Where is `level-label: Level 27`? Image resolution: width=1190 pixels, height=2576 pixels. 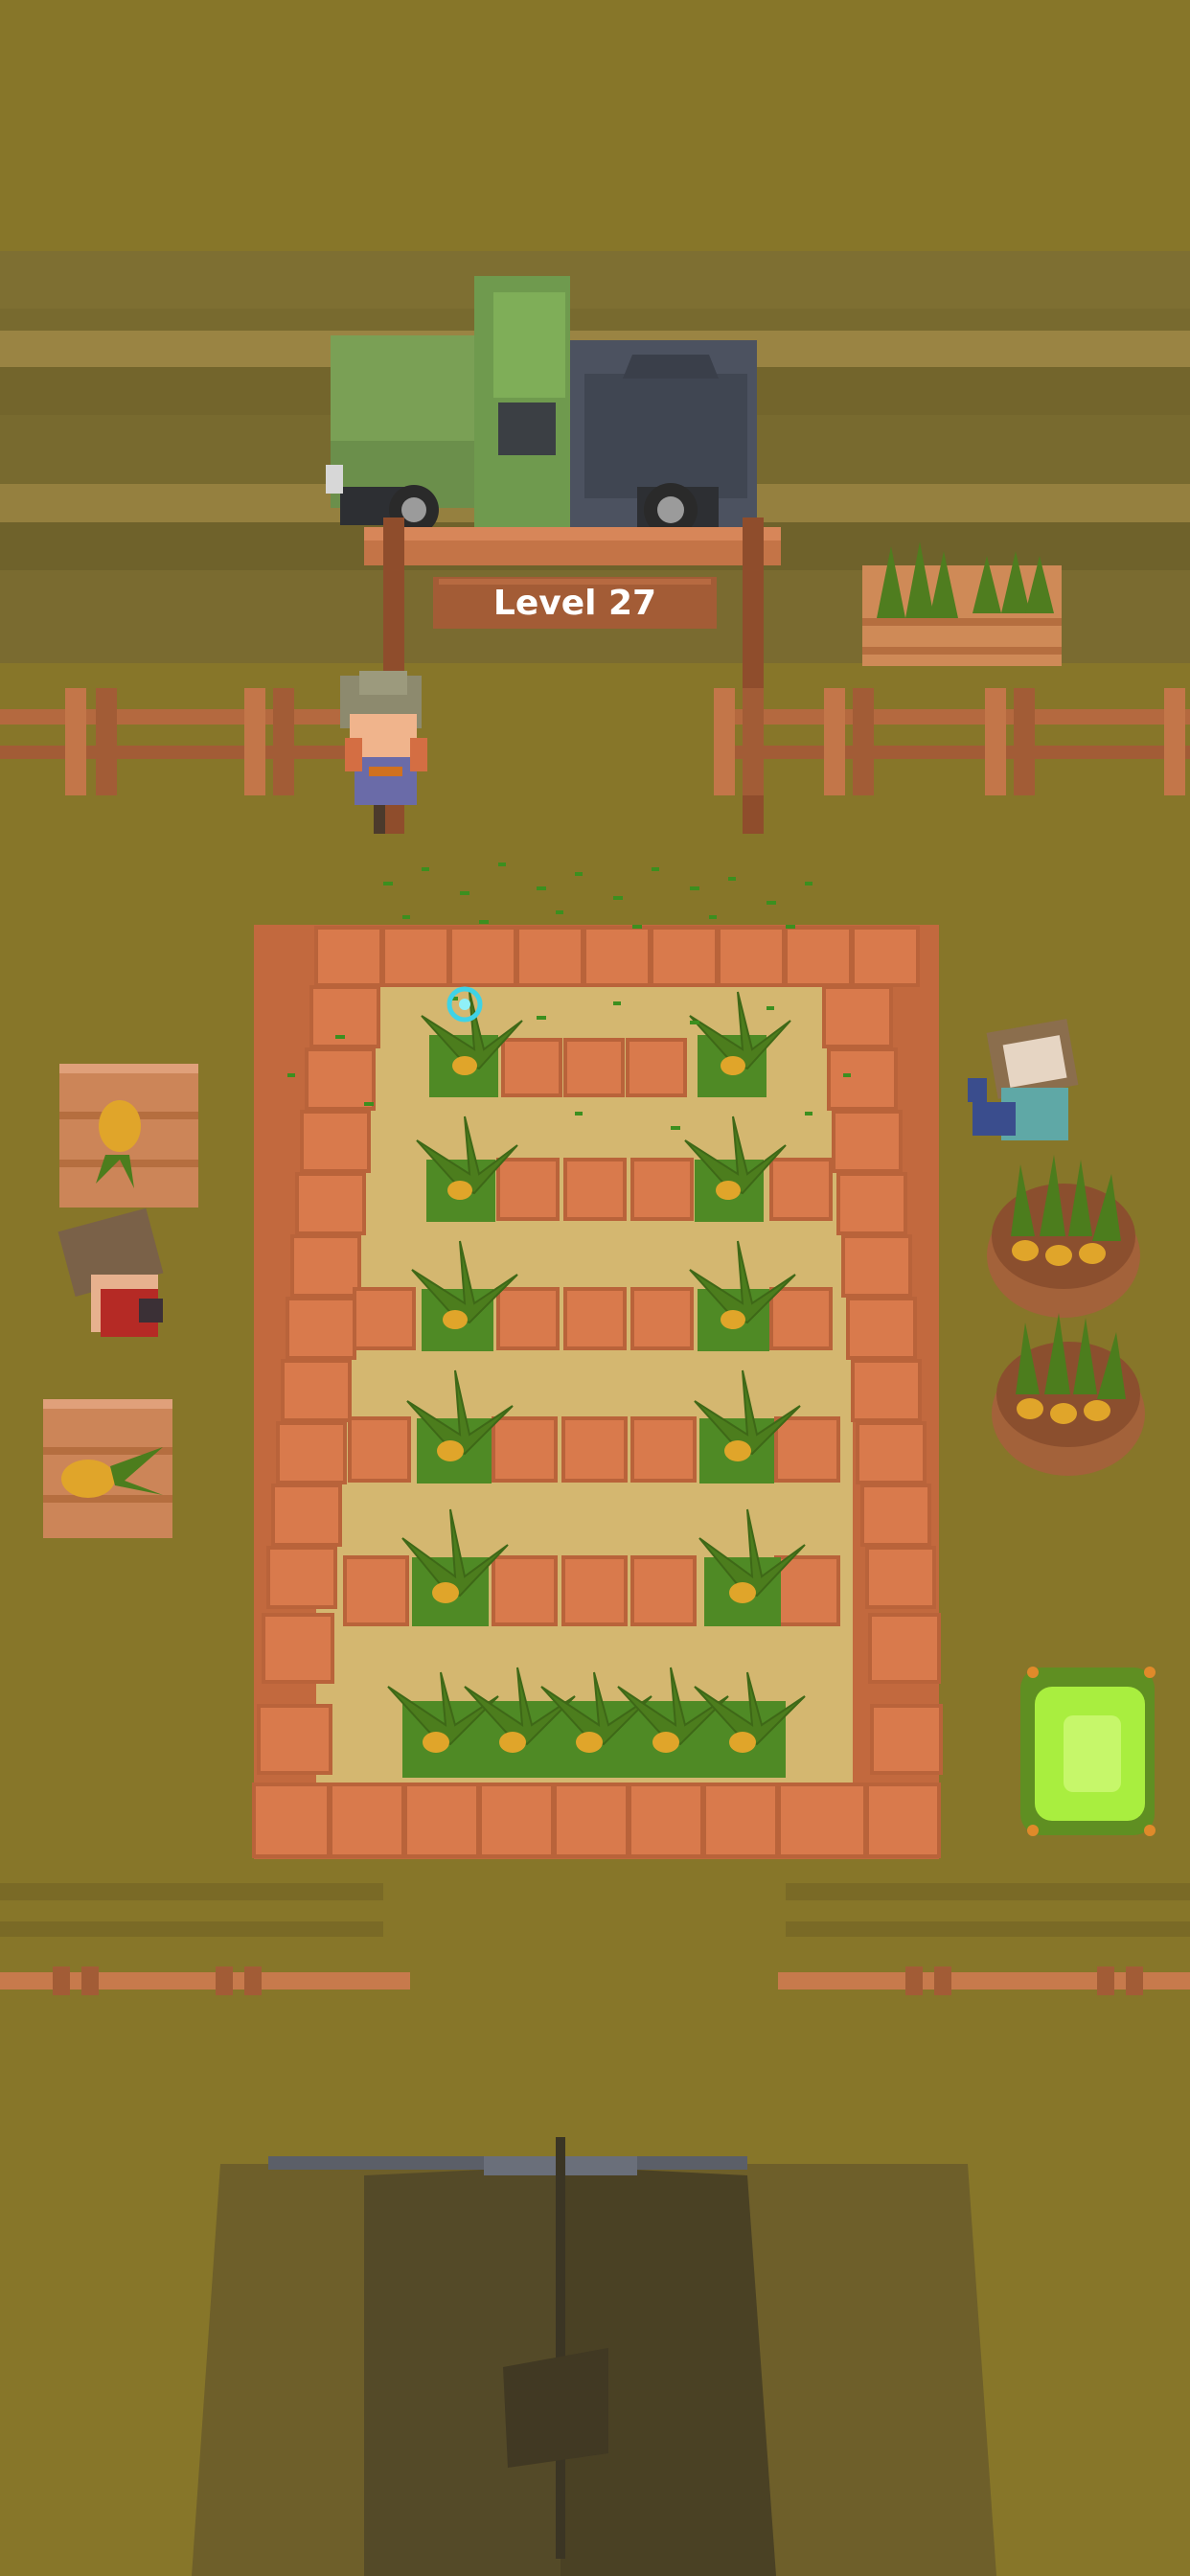 level-label: Level 27 is located at coordinates (574, 603).